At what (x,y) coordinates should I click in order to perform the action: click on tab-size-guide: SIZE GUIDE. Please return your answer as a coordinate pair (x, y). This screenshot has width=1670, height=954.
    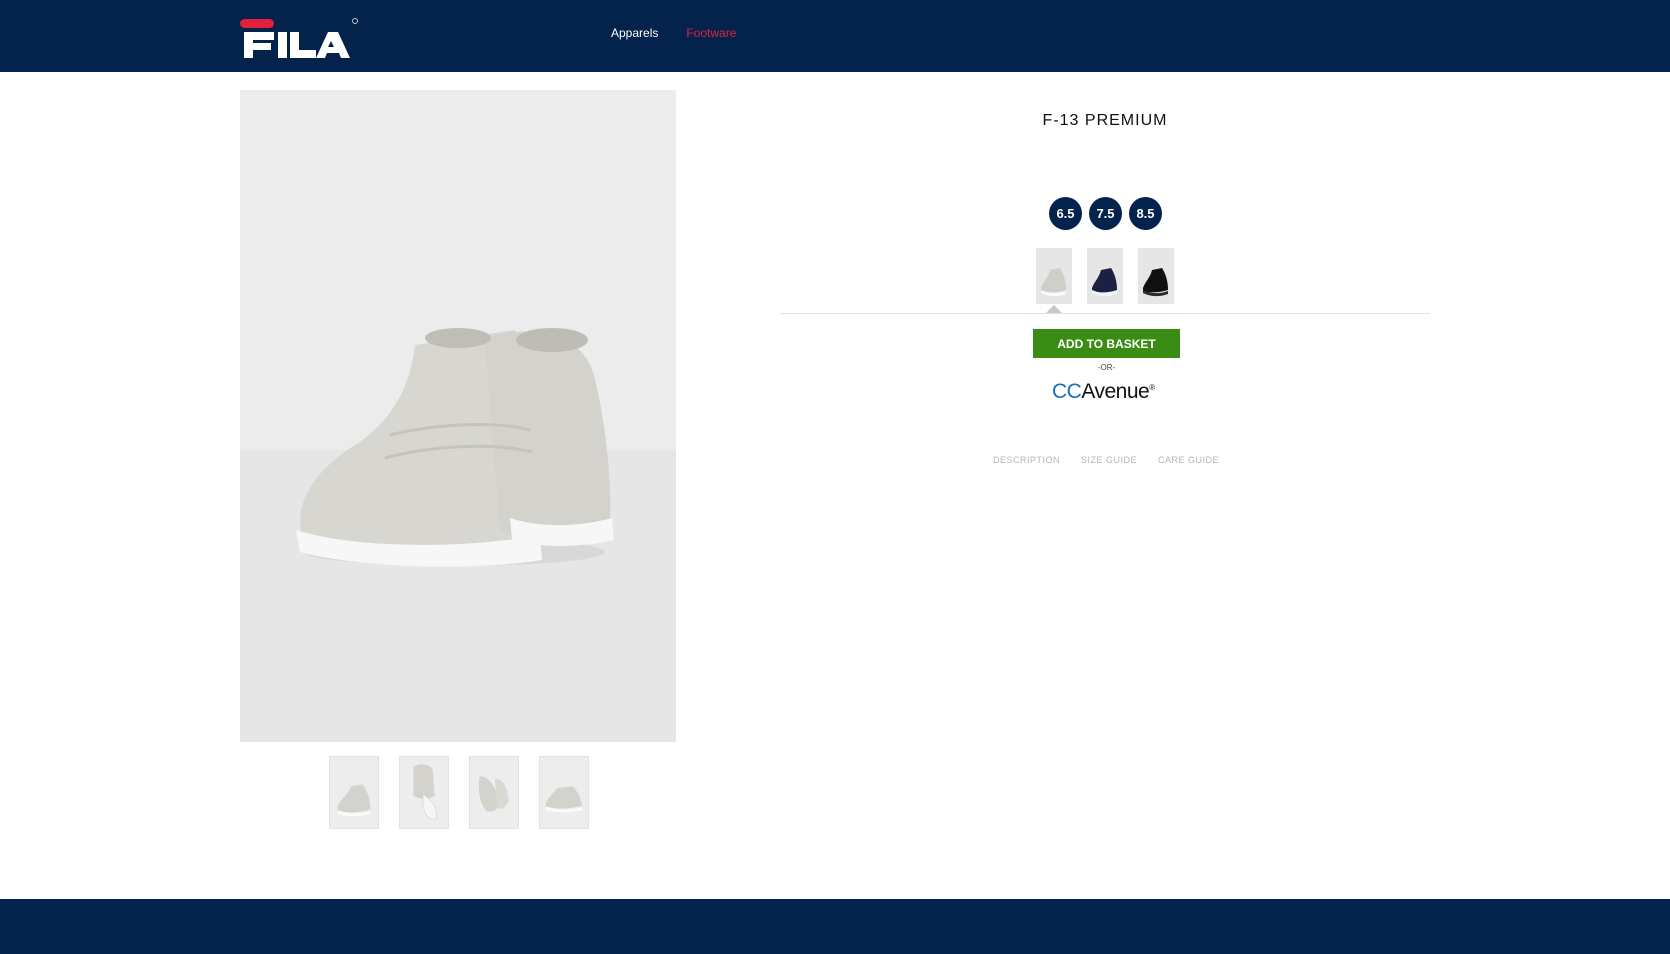
    Looking at the image, I should click on (1109, 460).